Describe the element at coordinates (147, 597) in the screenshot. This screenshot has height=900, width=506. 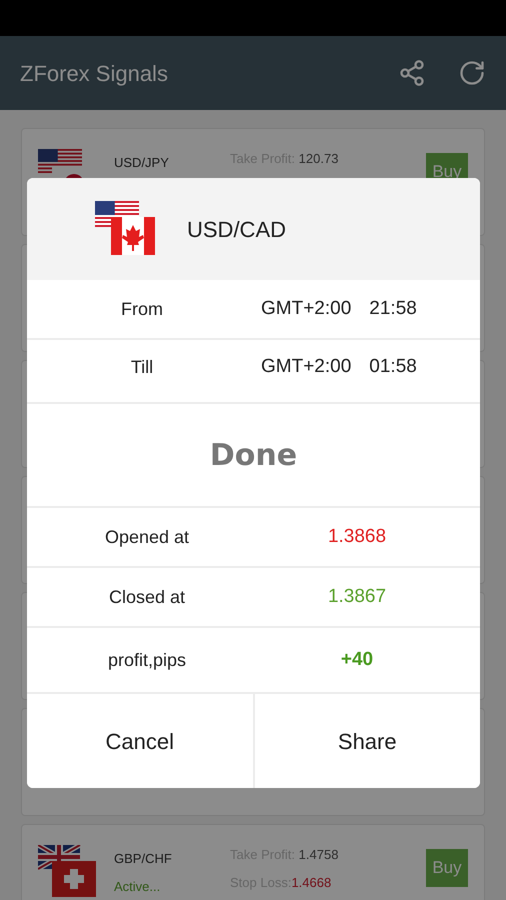
I see `price-label: Closed at` at that location.